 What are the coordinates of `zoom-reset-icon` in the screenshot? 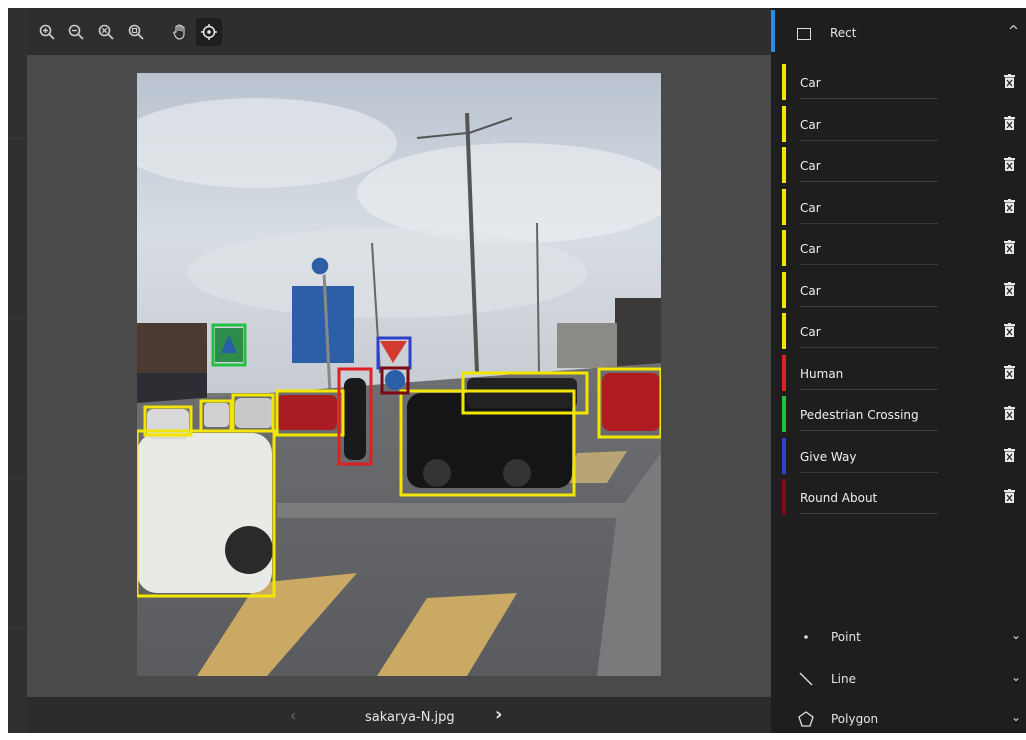 It's located at (106, 32).